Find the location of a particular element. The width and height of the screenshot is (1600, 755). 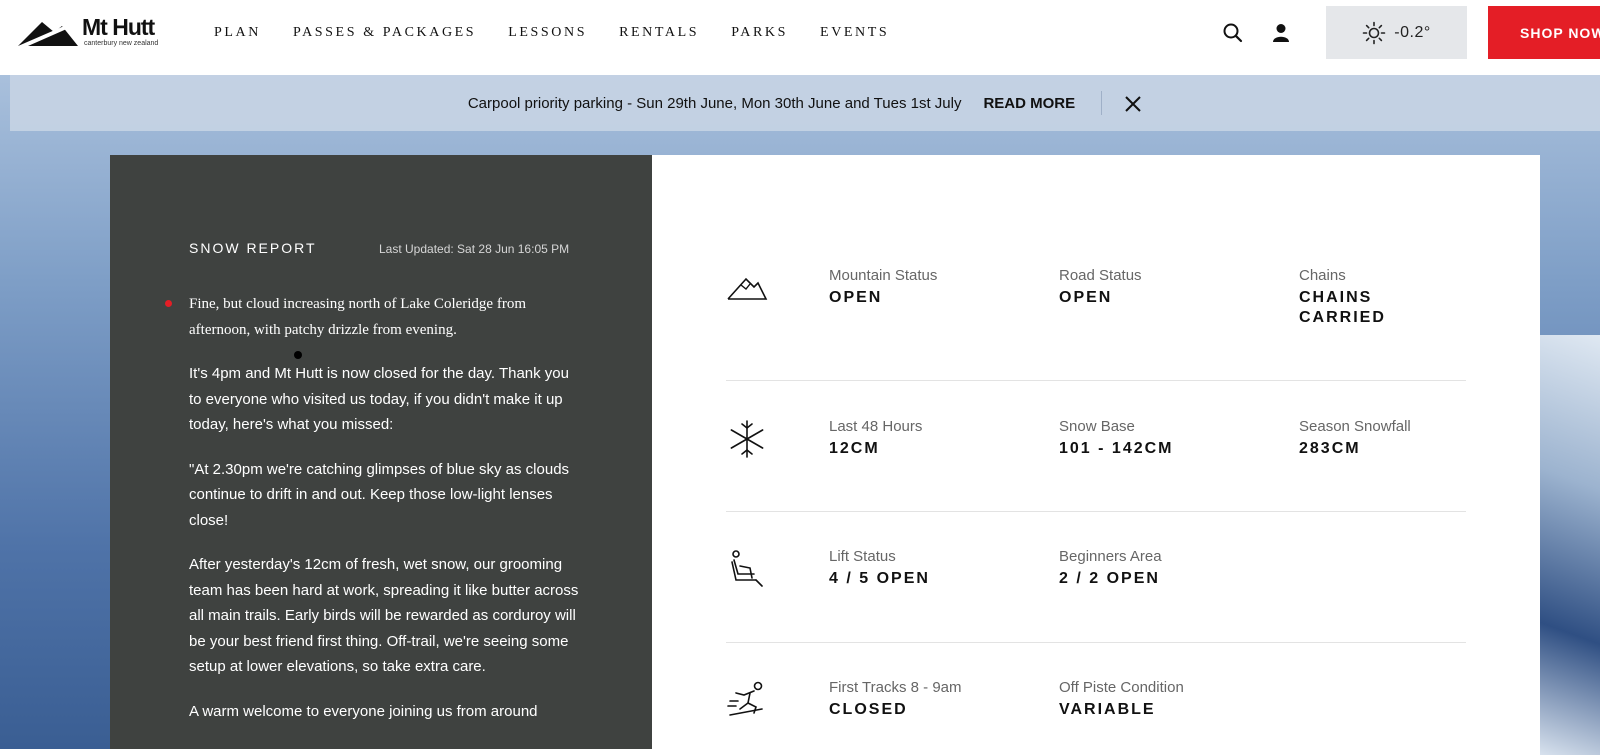

sun-icon is located at coordinates (1374, 32).